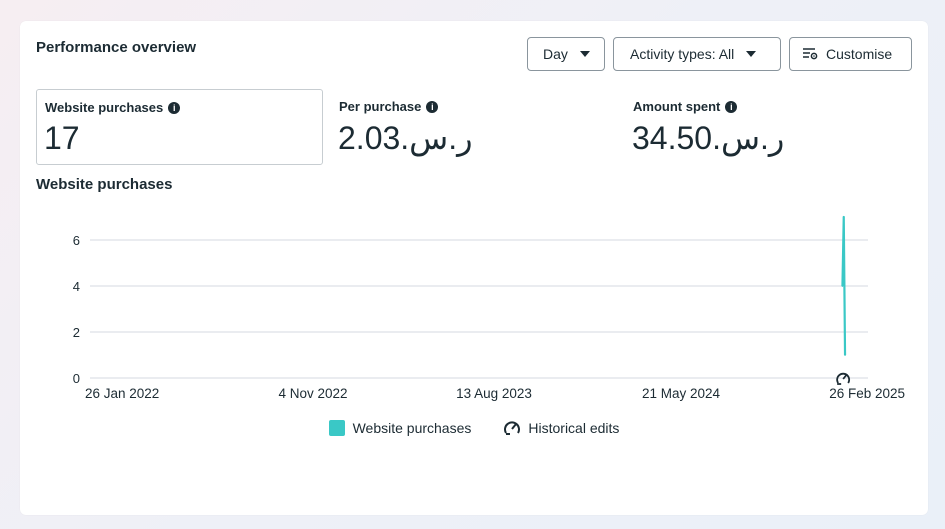 This screenshot has height=529, width=945. I want to click on y-tick-label: 6, so click(76, 240).